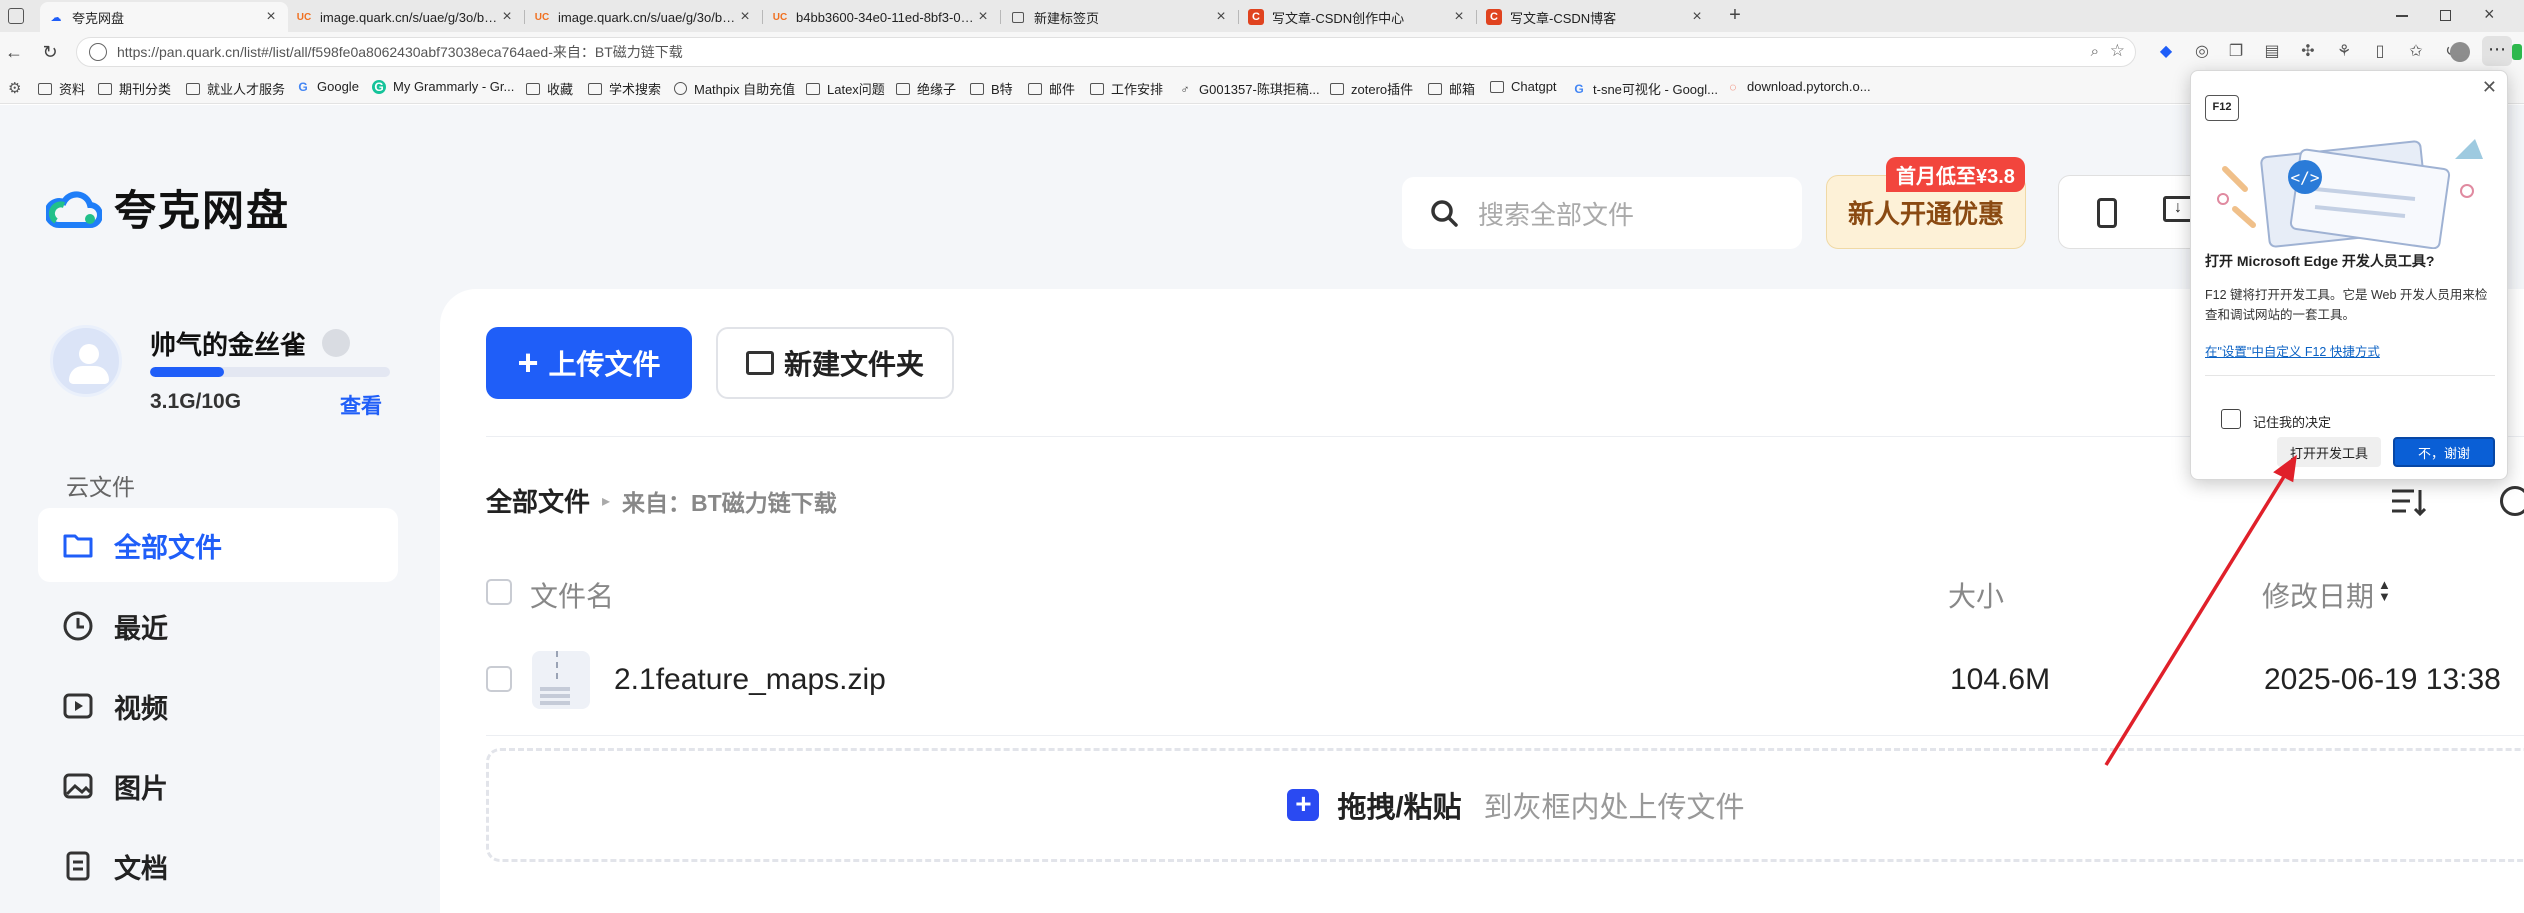  Describe the element at coordinates (499, 592) in the screenshot. I see `select-all-checkbox` at that location.